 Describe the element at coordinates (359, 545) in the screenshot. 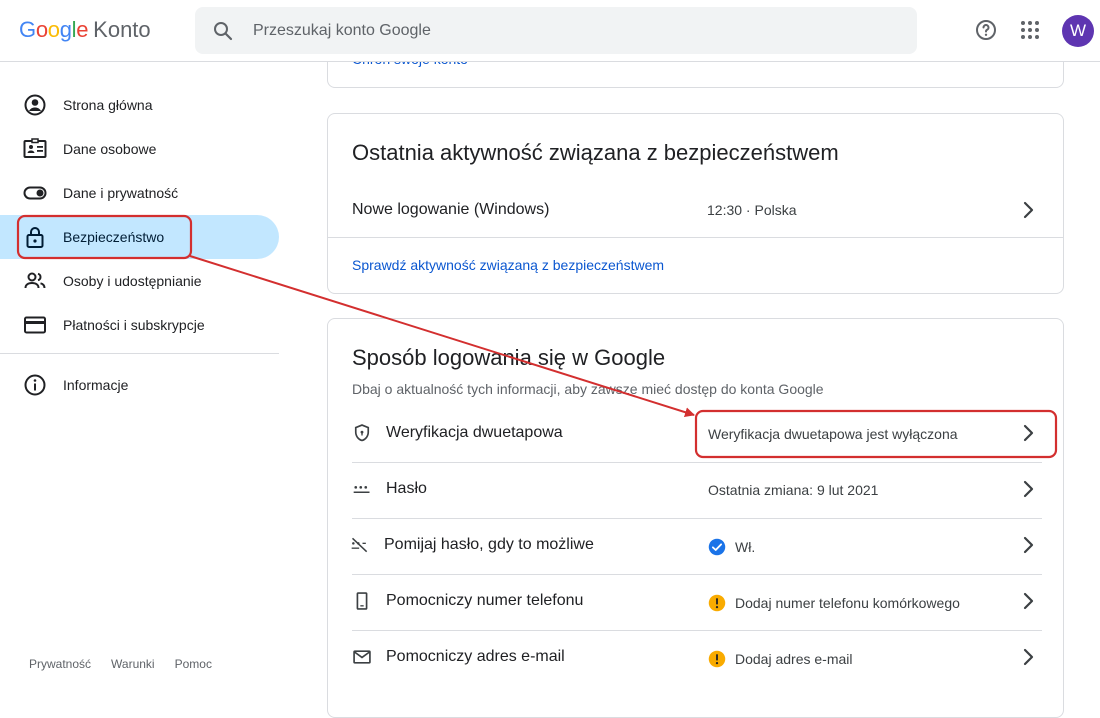

I see `password-off-icon` at that location.